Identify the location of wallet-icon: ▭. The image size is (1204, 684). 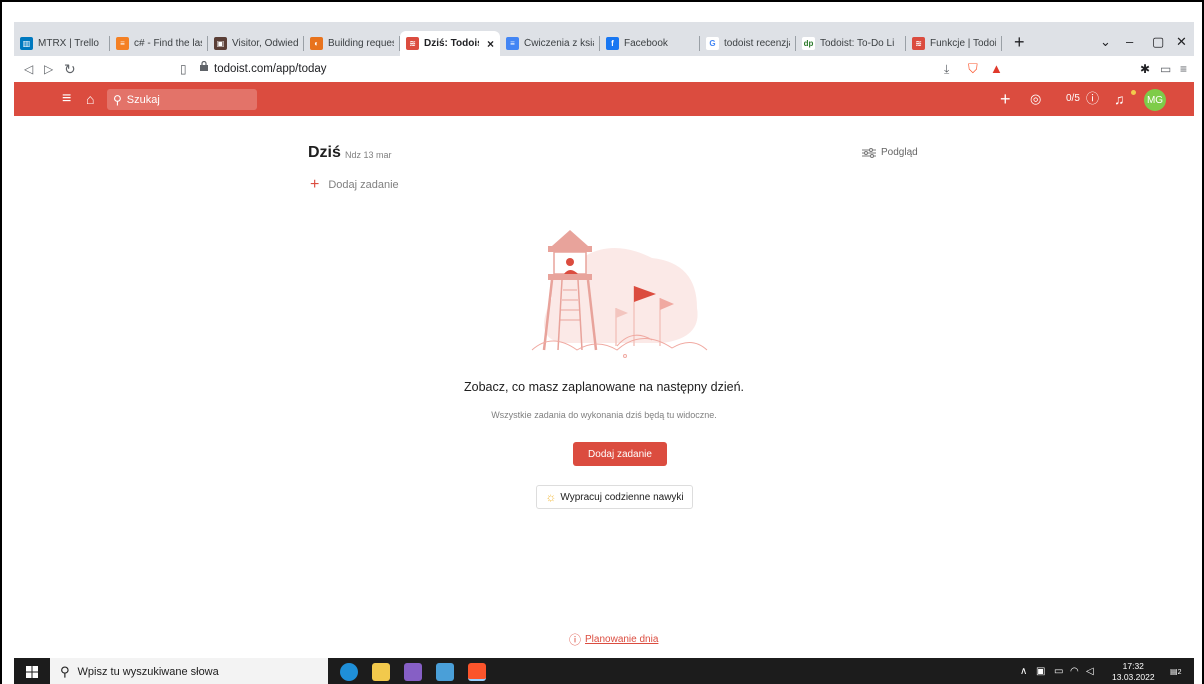
(1165, 69).